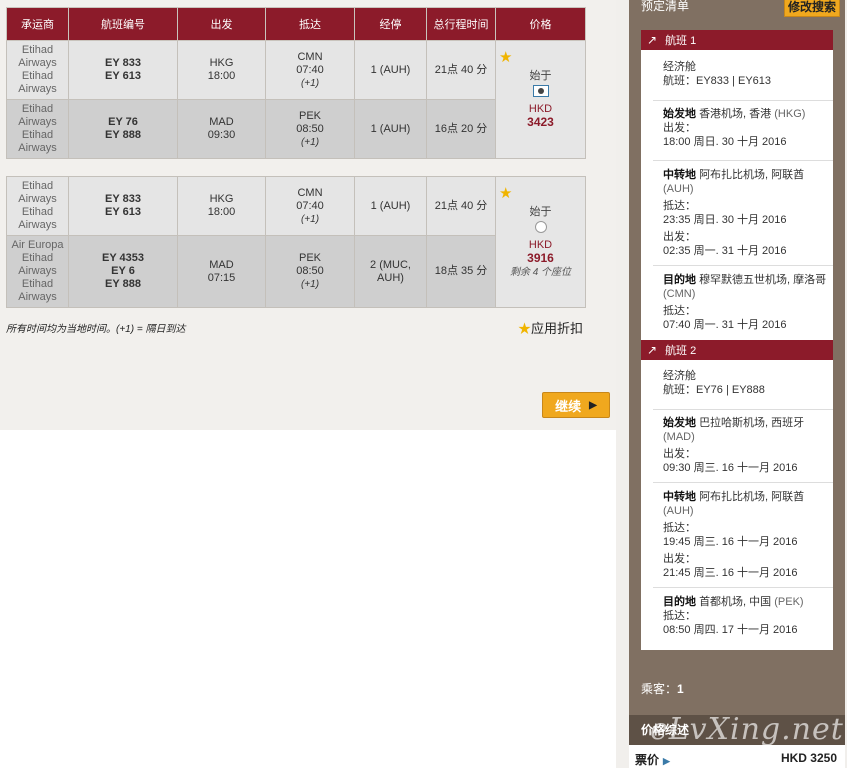 The width and height of the screenshot is (847, 768). What do you see at coordinates (681, 41) in the screenshot?
I see `segment-label: 航班 1` at bounding box center [681, 41].